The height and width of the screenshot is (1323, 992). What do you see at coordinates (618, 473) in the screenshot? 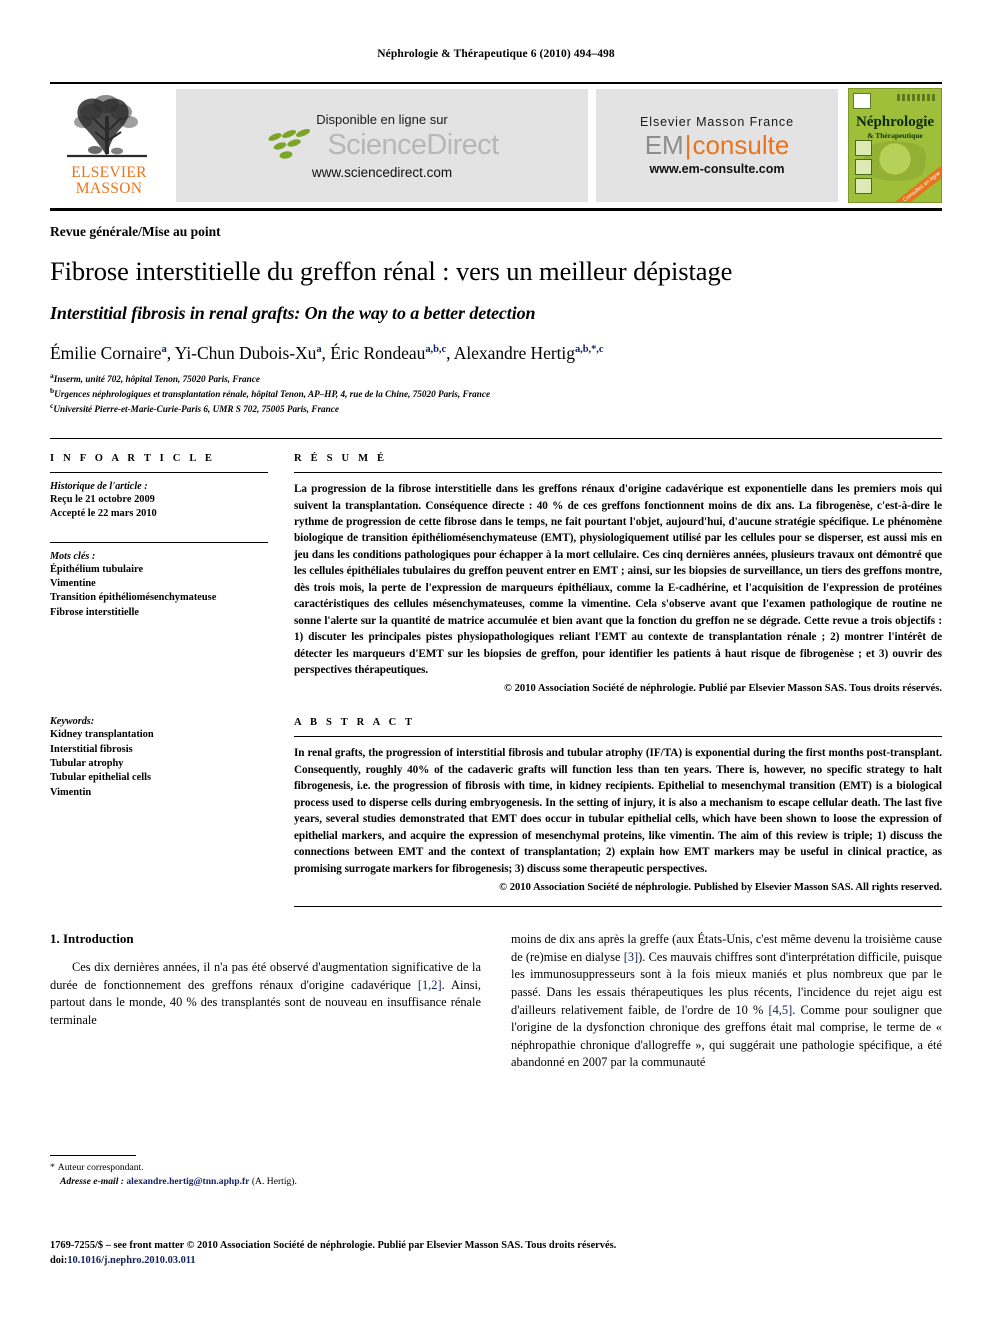
I see `resume-rule` at bounding box center [618, 473].